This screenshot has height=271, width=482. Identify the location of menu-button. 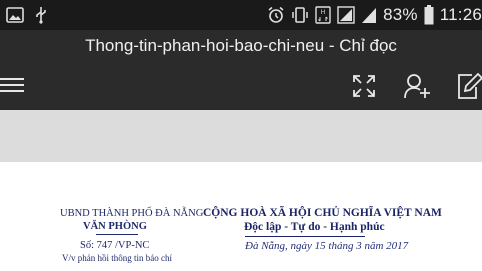
(14, 86).